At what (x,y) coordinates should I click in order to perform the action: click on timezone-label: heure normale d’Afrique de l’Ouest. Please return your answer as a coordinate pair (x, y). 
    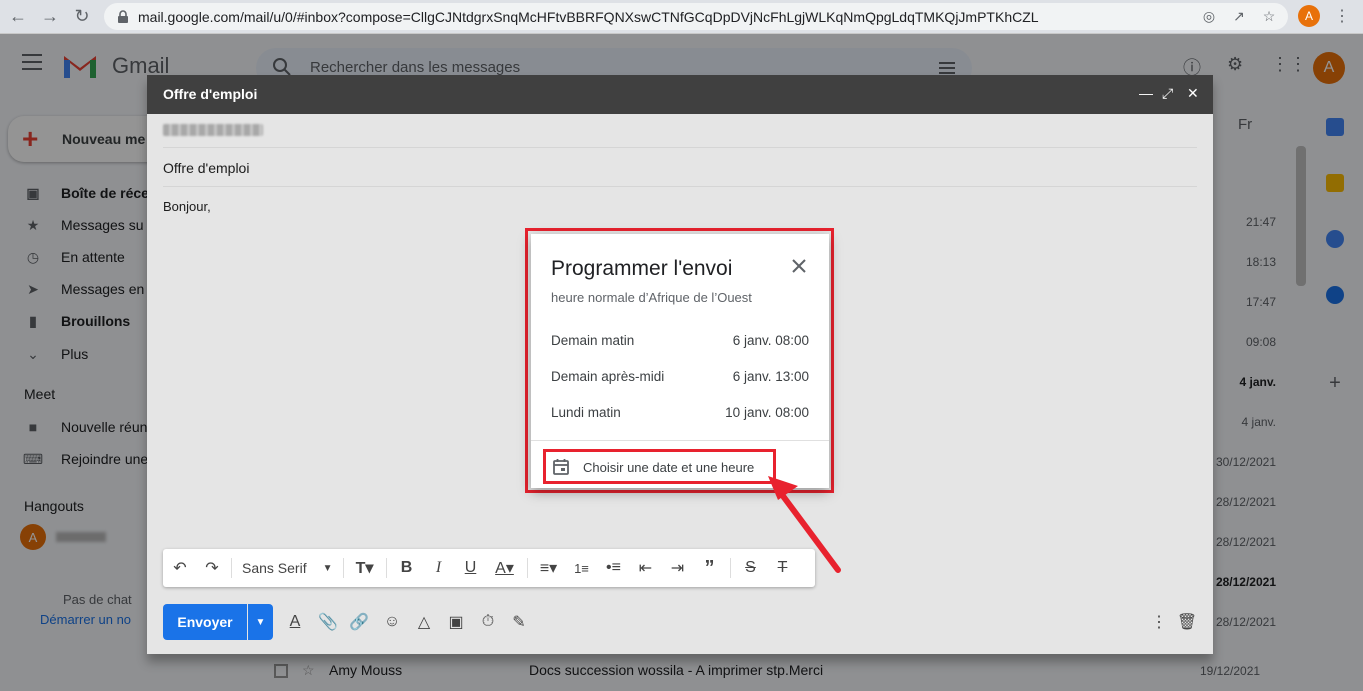
    Looking at the image, I should click on (651, 297).